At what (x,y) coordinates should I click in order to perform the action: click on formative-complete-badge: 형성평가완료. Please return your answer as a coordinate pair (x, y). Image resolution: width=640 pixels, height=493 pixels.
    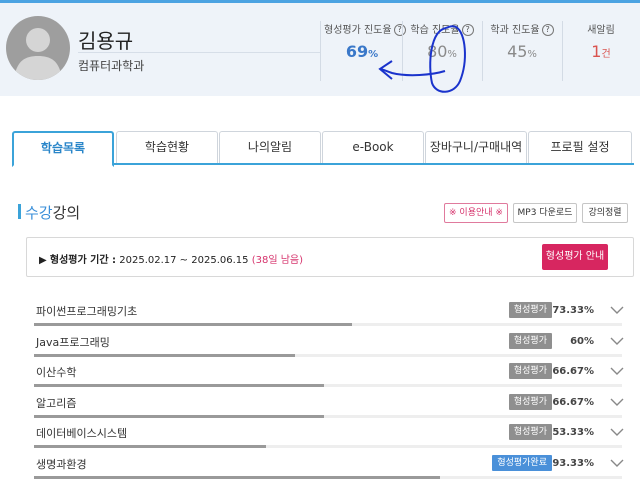
    Looking at the image, I should click on (522, 463).